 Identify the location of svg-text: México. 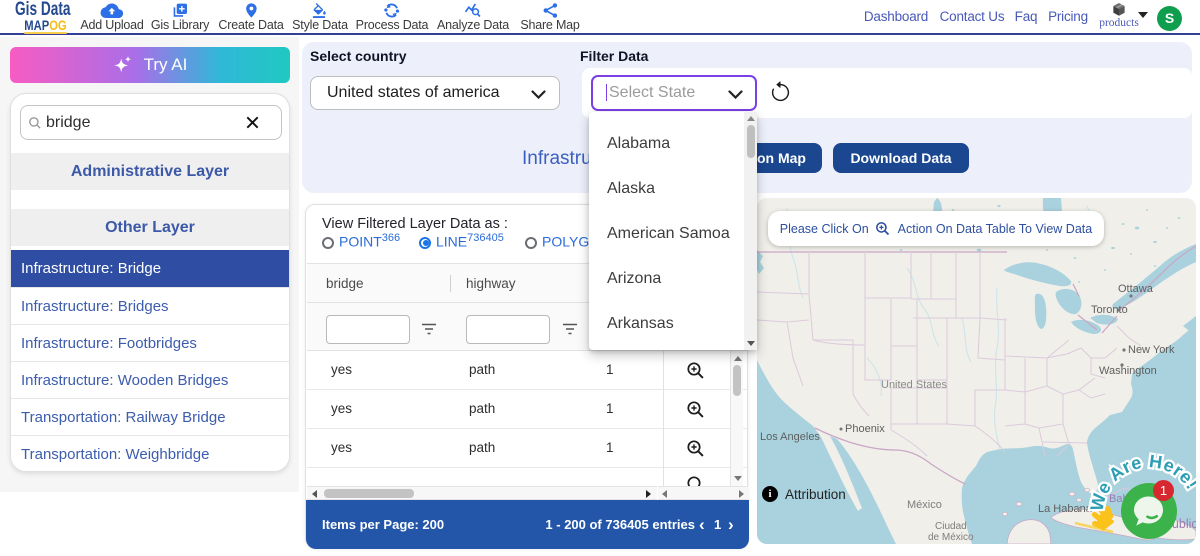
(924, 505).